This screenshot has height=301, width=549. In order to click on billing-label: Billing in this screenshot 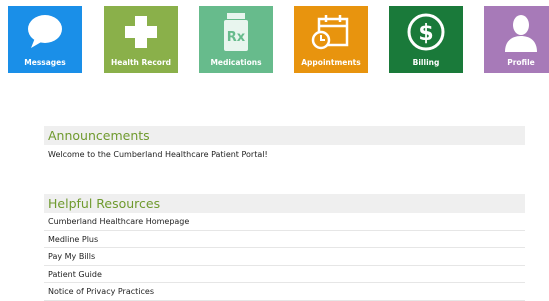, I will do `click(426, 62)`.